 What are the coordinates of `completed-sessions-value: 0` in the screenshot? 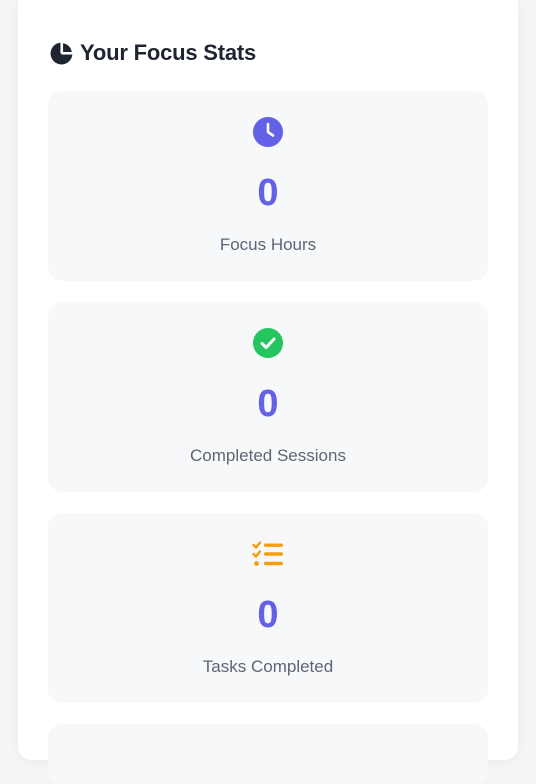 It's located at (268, 404).